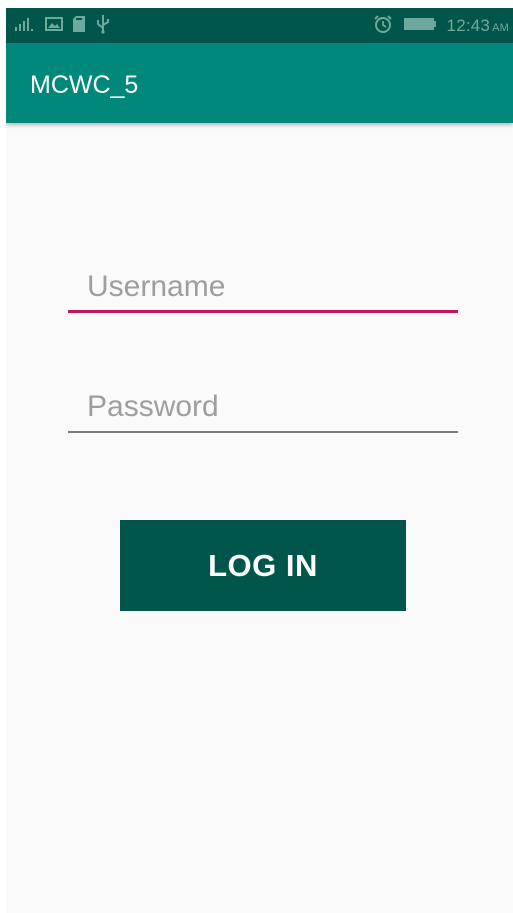 Image resolution: width=513 pixels, height=913 pixels. What do you see at coordinates (84, 85) in the screenshot?
I see `app-title: MCWC_5` at bounding box center [84, 85].